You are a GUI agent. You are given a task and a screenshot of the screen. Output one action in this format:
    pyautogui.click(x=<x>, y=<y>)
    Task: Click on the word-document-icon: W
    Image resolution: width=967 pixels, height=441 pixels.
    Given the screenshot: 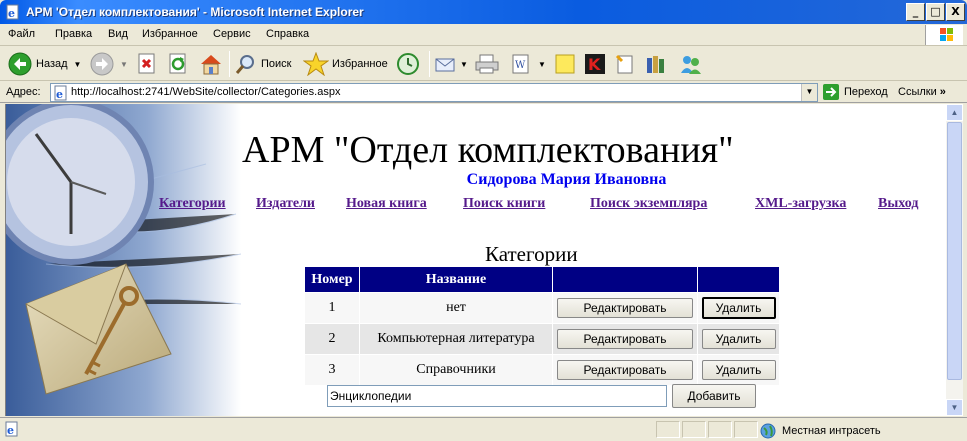 What is the action you would take?
    pyautogui.click(x=520, y=64)
    